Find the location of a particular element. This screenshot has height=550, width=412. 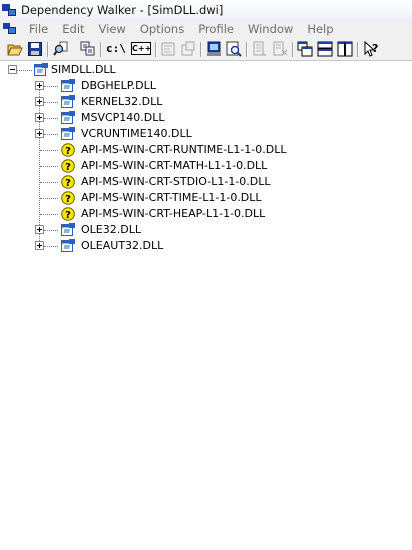

tree-node: ? API-MS-WIN-CRT-RUNTIME-L1-1-0.DLL is located at coordinates (206, 150).